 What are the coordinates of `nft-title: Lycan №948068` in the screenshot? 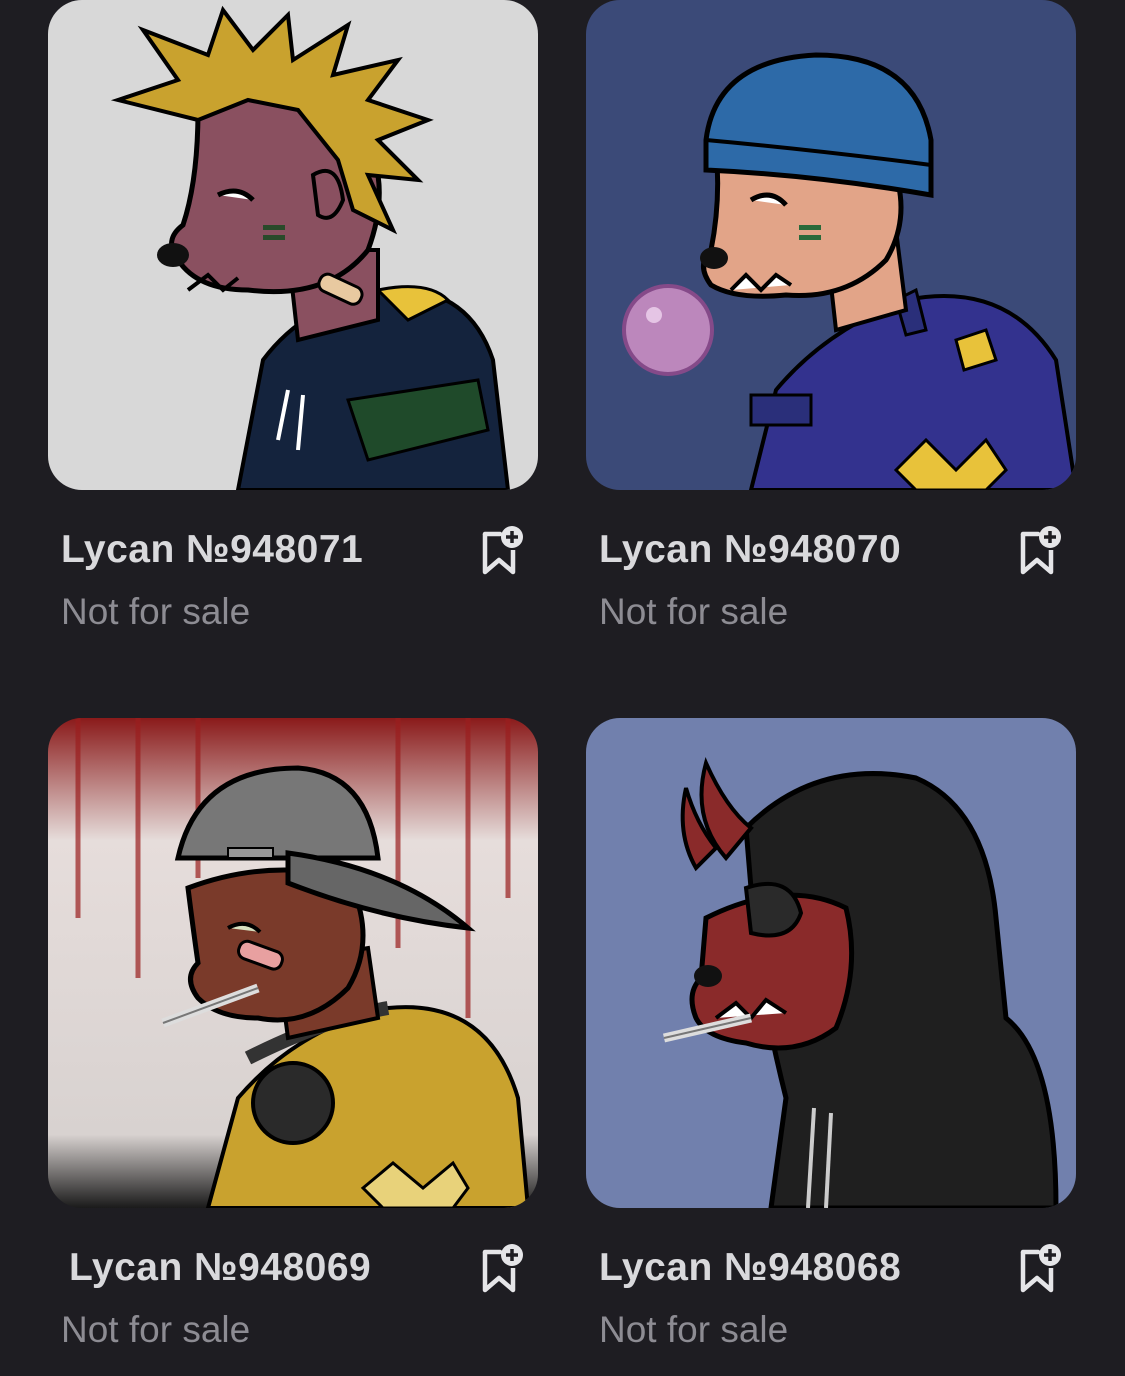 It's located at (750, 1268).